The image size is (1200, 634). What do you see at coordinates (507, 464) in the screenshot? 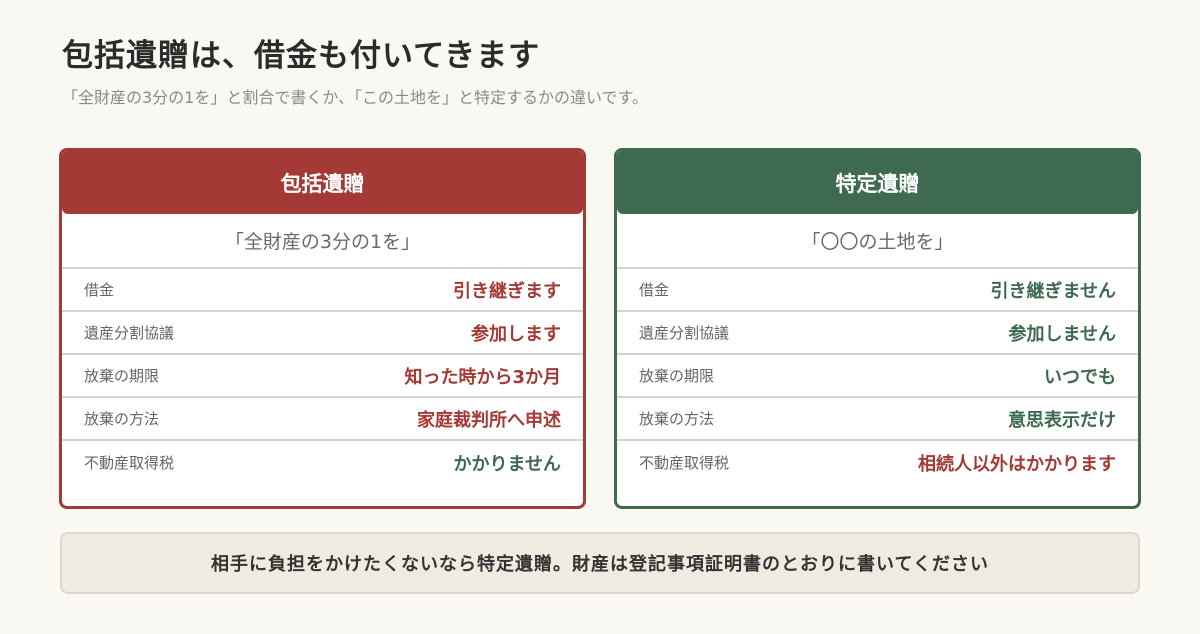
I see `row-value: かかりません` at bounding box center [507, 464].